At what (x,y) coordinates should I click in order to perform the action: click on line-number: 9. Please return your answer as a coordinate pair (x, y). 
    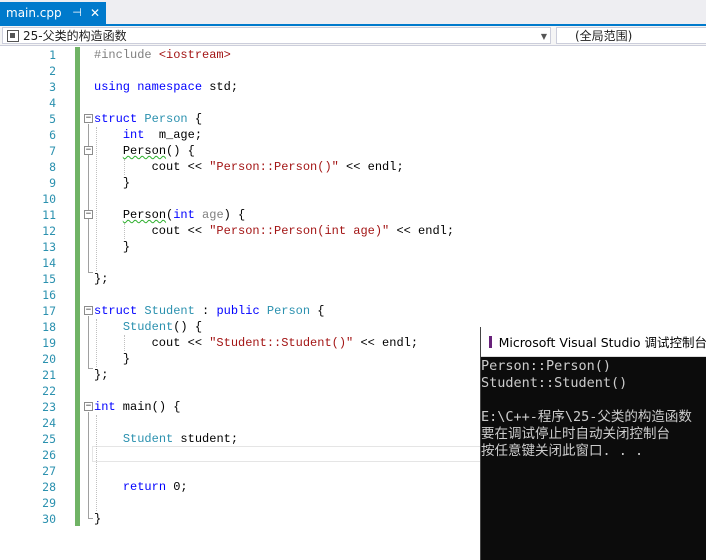
    Looking at the image, I should click on (52, 183).